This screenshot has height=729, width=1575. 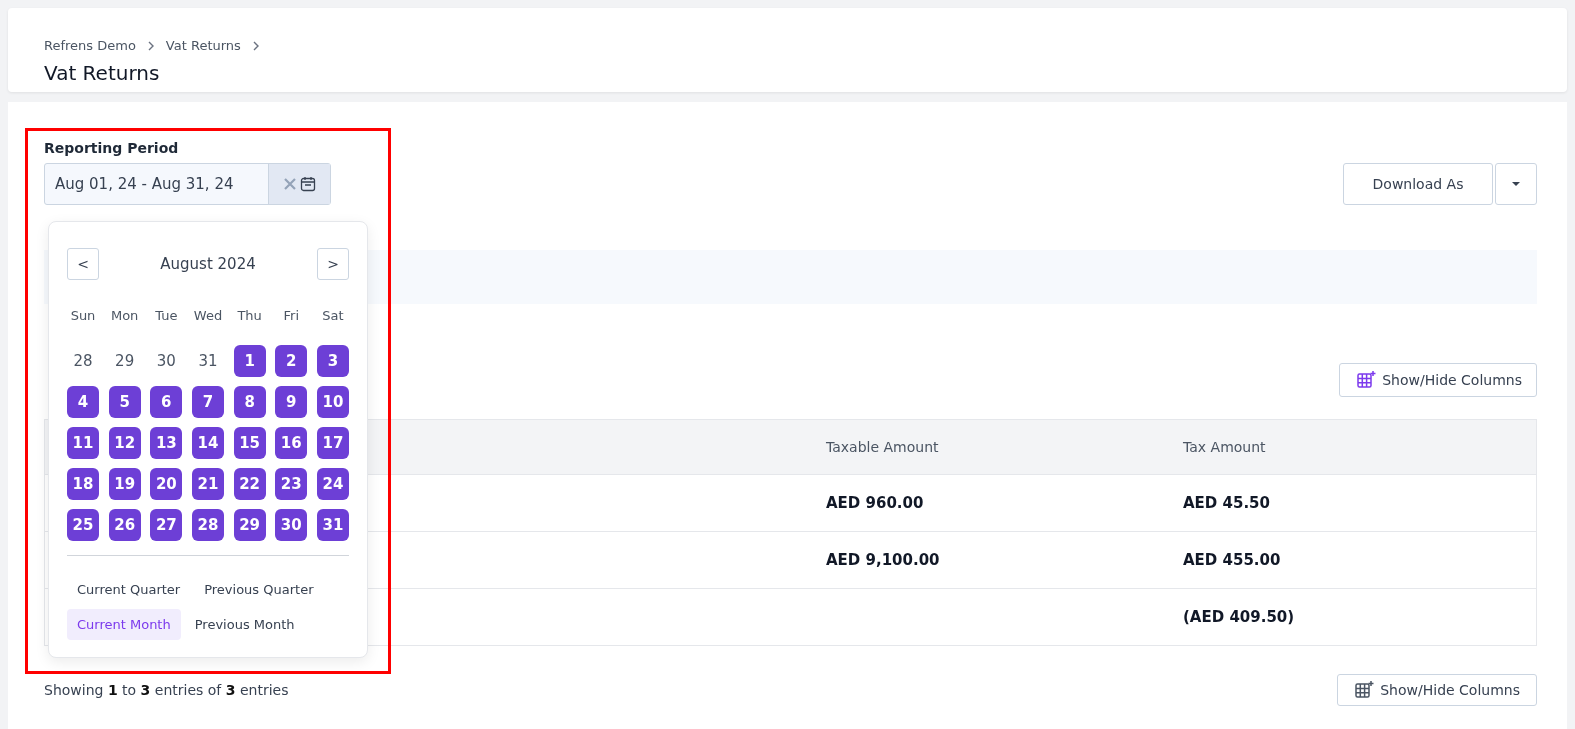 What do you see at coordinates (166, 484) in the screenshot?
I see `calendar-day: 20` at bounding box center [166, 484].